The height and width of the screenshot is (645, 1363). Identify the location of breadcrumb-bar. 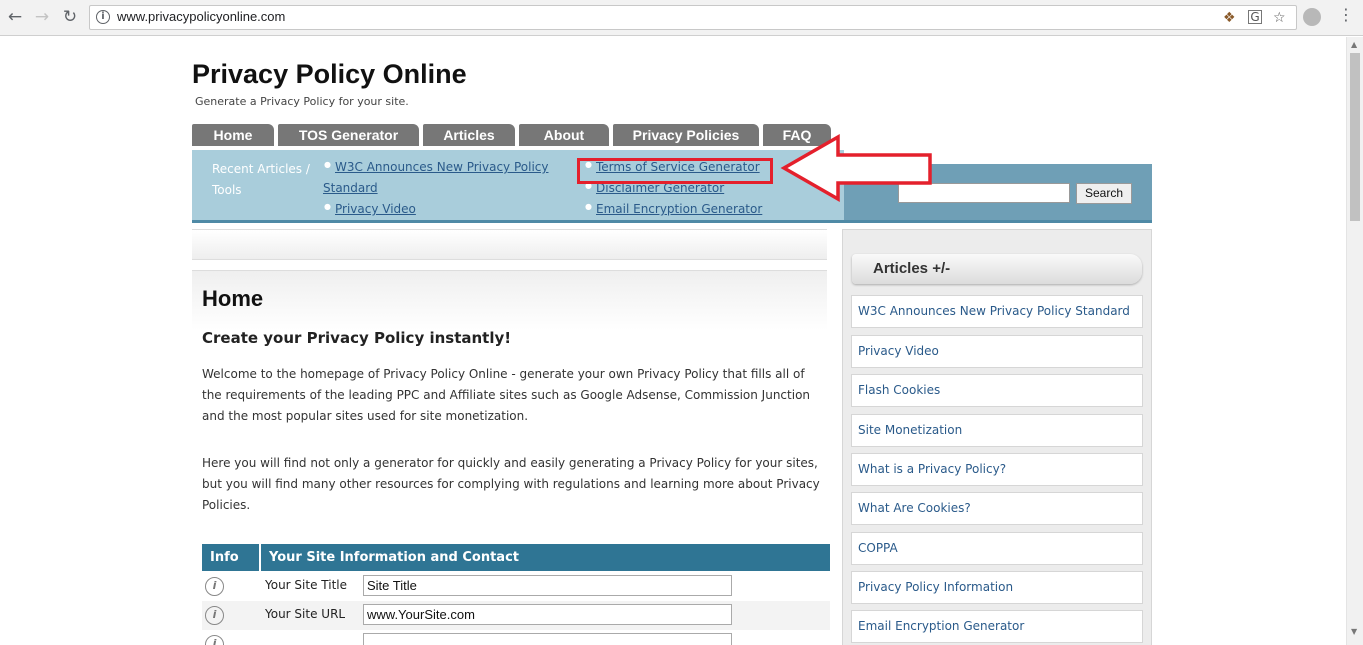
(509, 244).